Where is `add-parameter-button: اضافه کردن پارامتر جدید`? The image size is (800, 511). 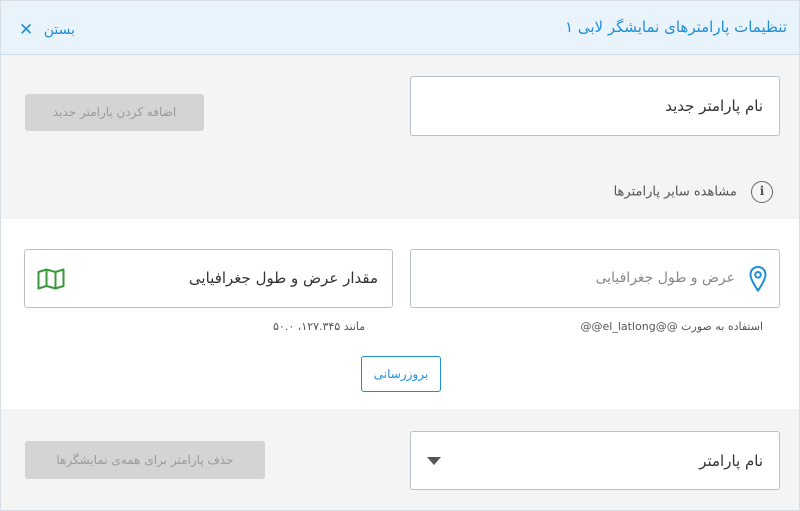 add-parameter-button: اضافه کردن پارامتر جدید is located at coordinates (114, 112).